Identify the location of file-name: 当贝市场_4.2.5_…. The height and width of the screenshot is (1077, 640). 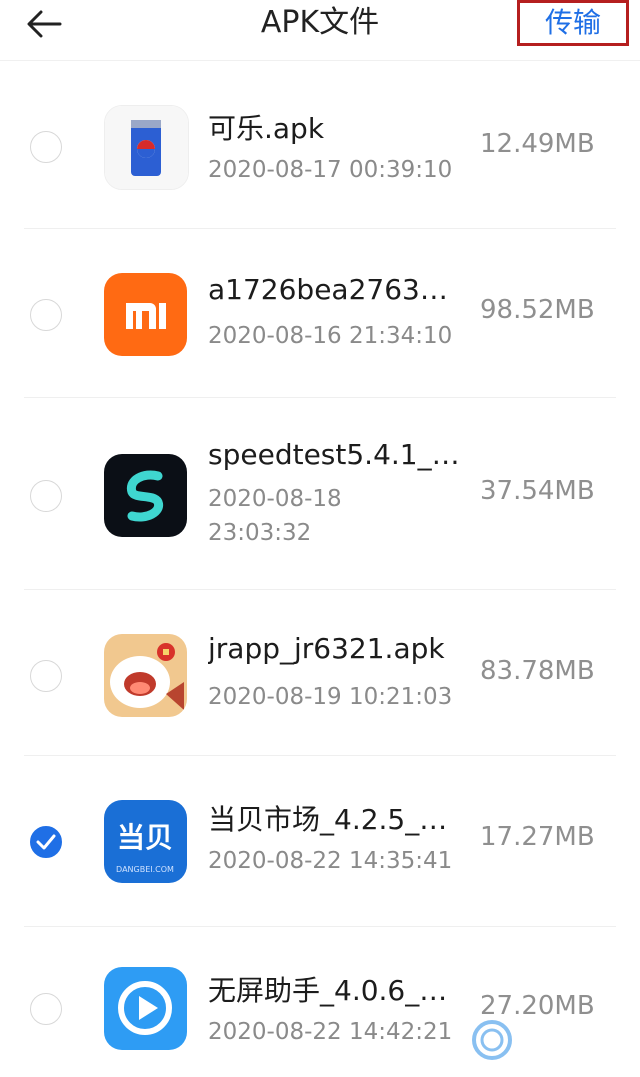
(328, 819).